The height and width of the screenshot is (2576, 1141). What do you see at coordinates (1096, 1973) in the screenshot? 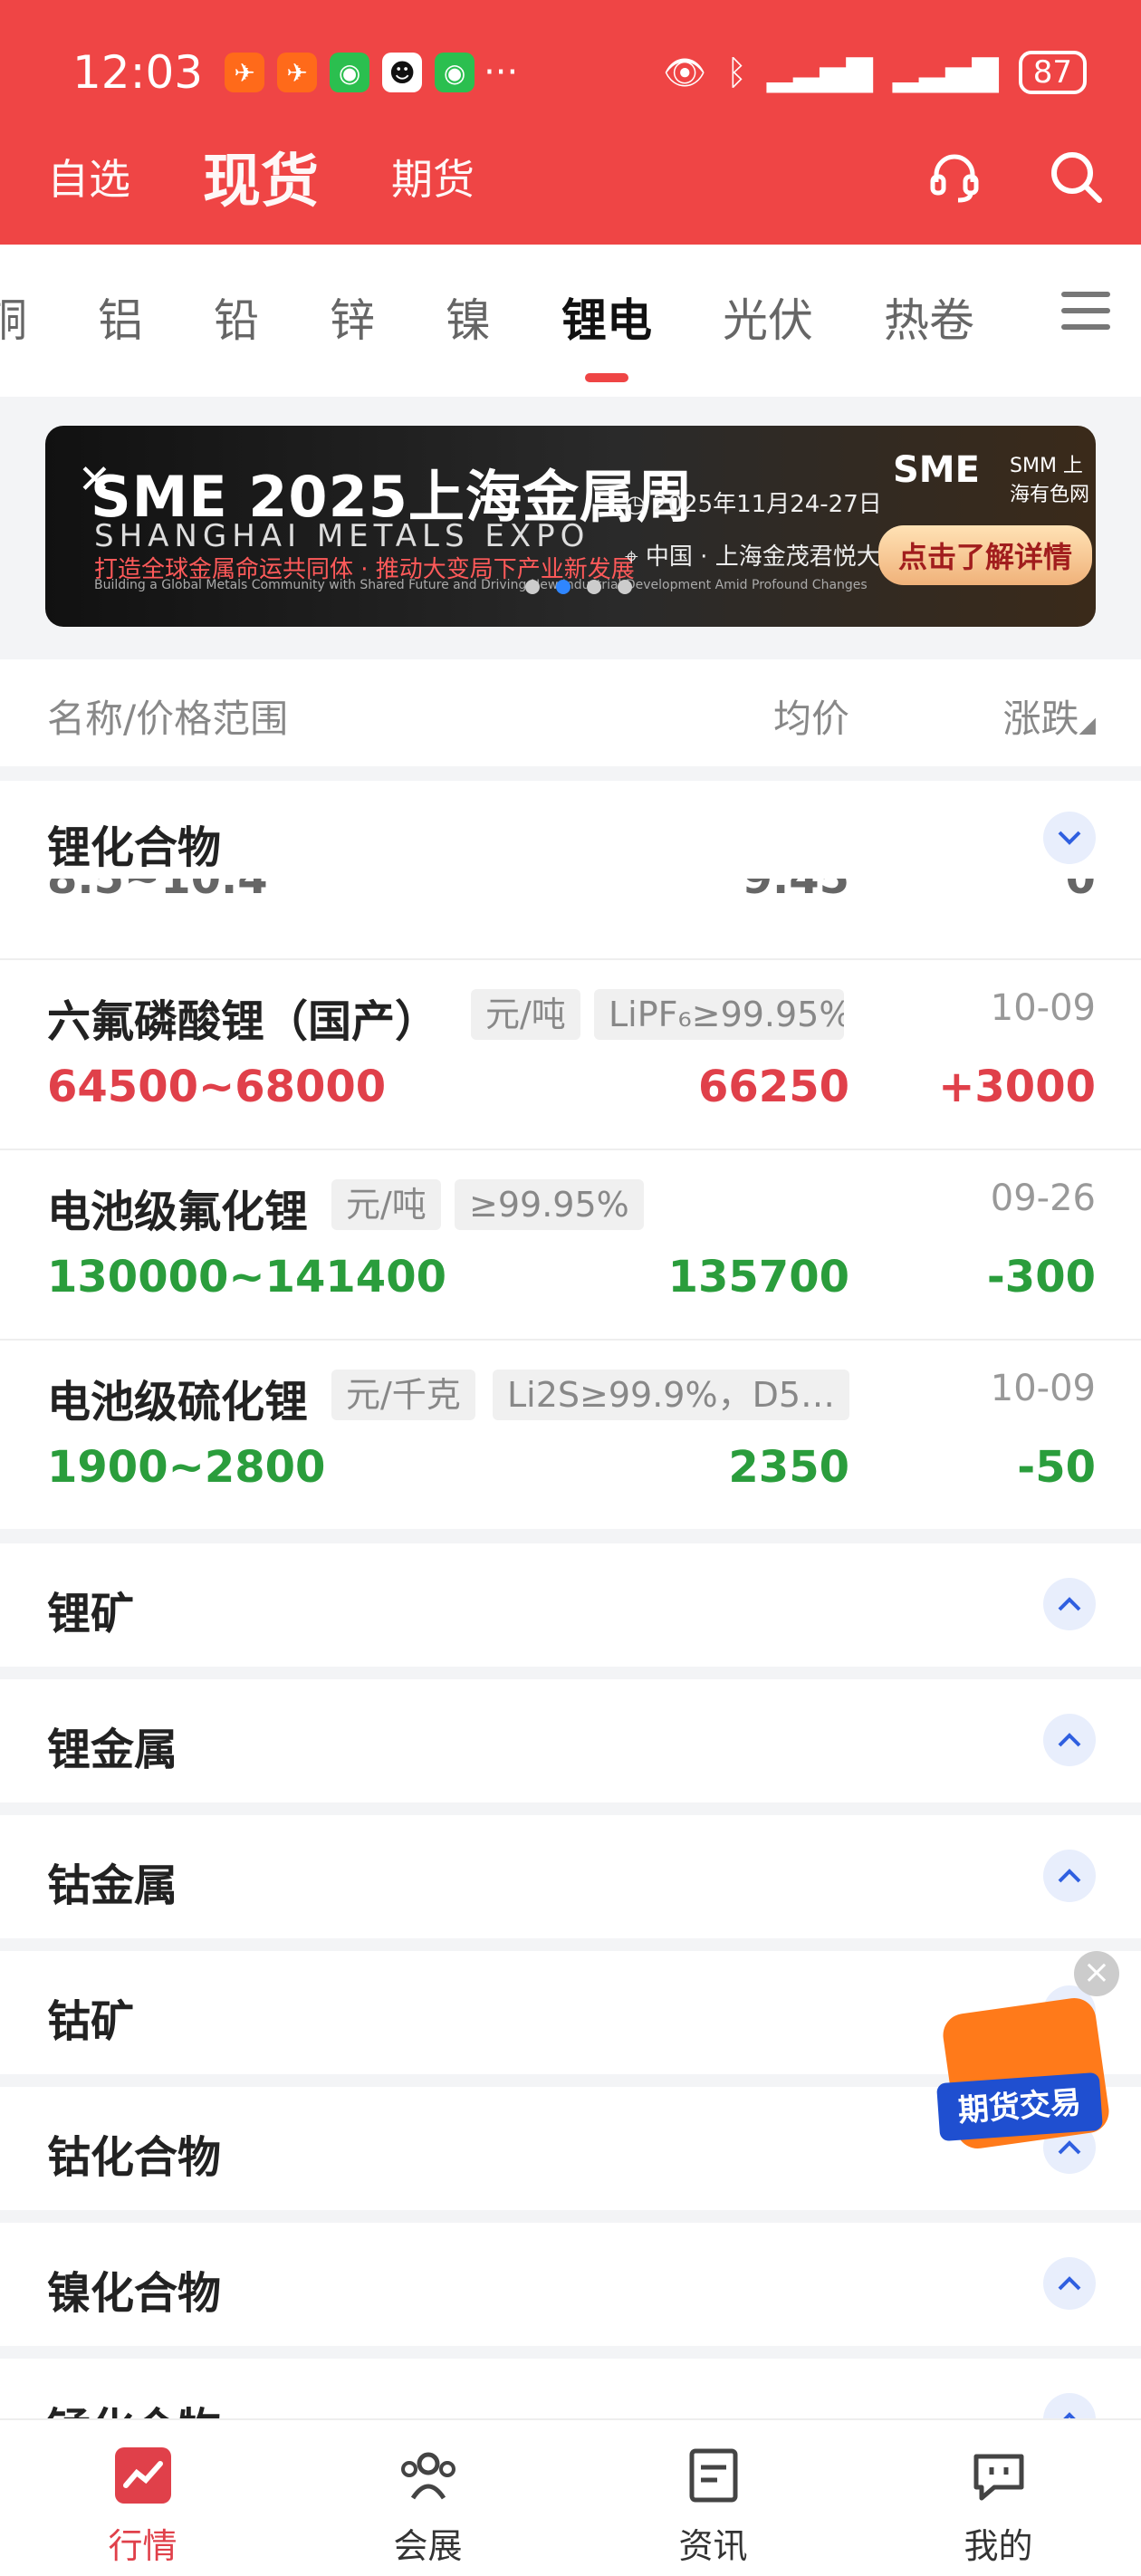
I see `close-icon: ×` at bounding box center [1096, 1973].